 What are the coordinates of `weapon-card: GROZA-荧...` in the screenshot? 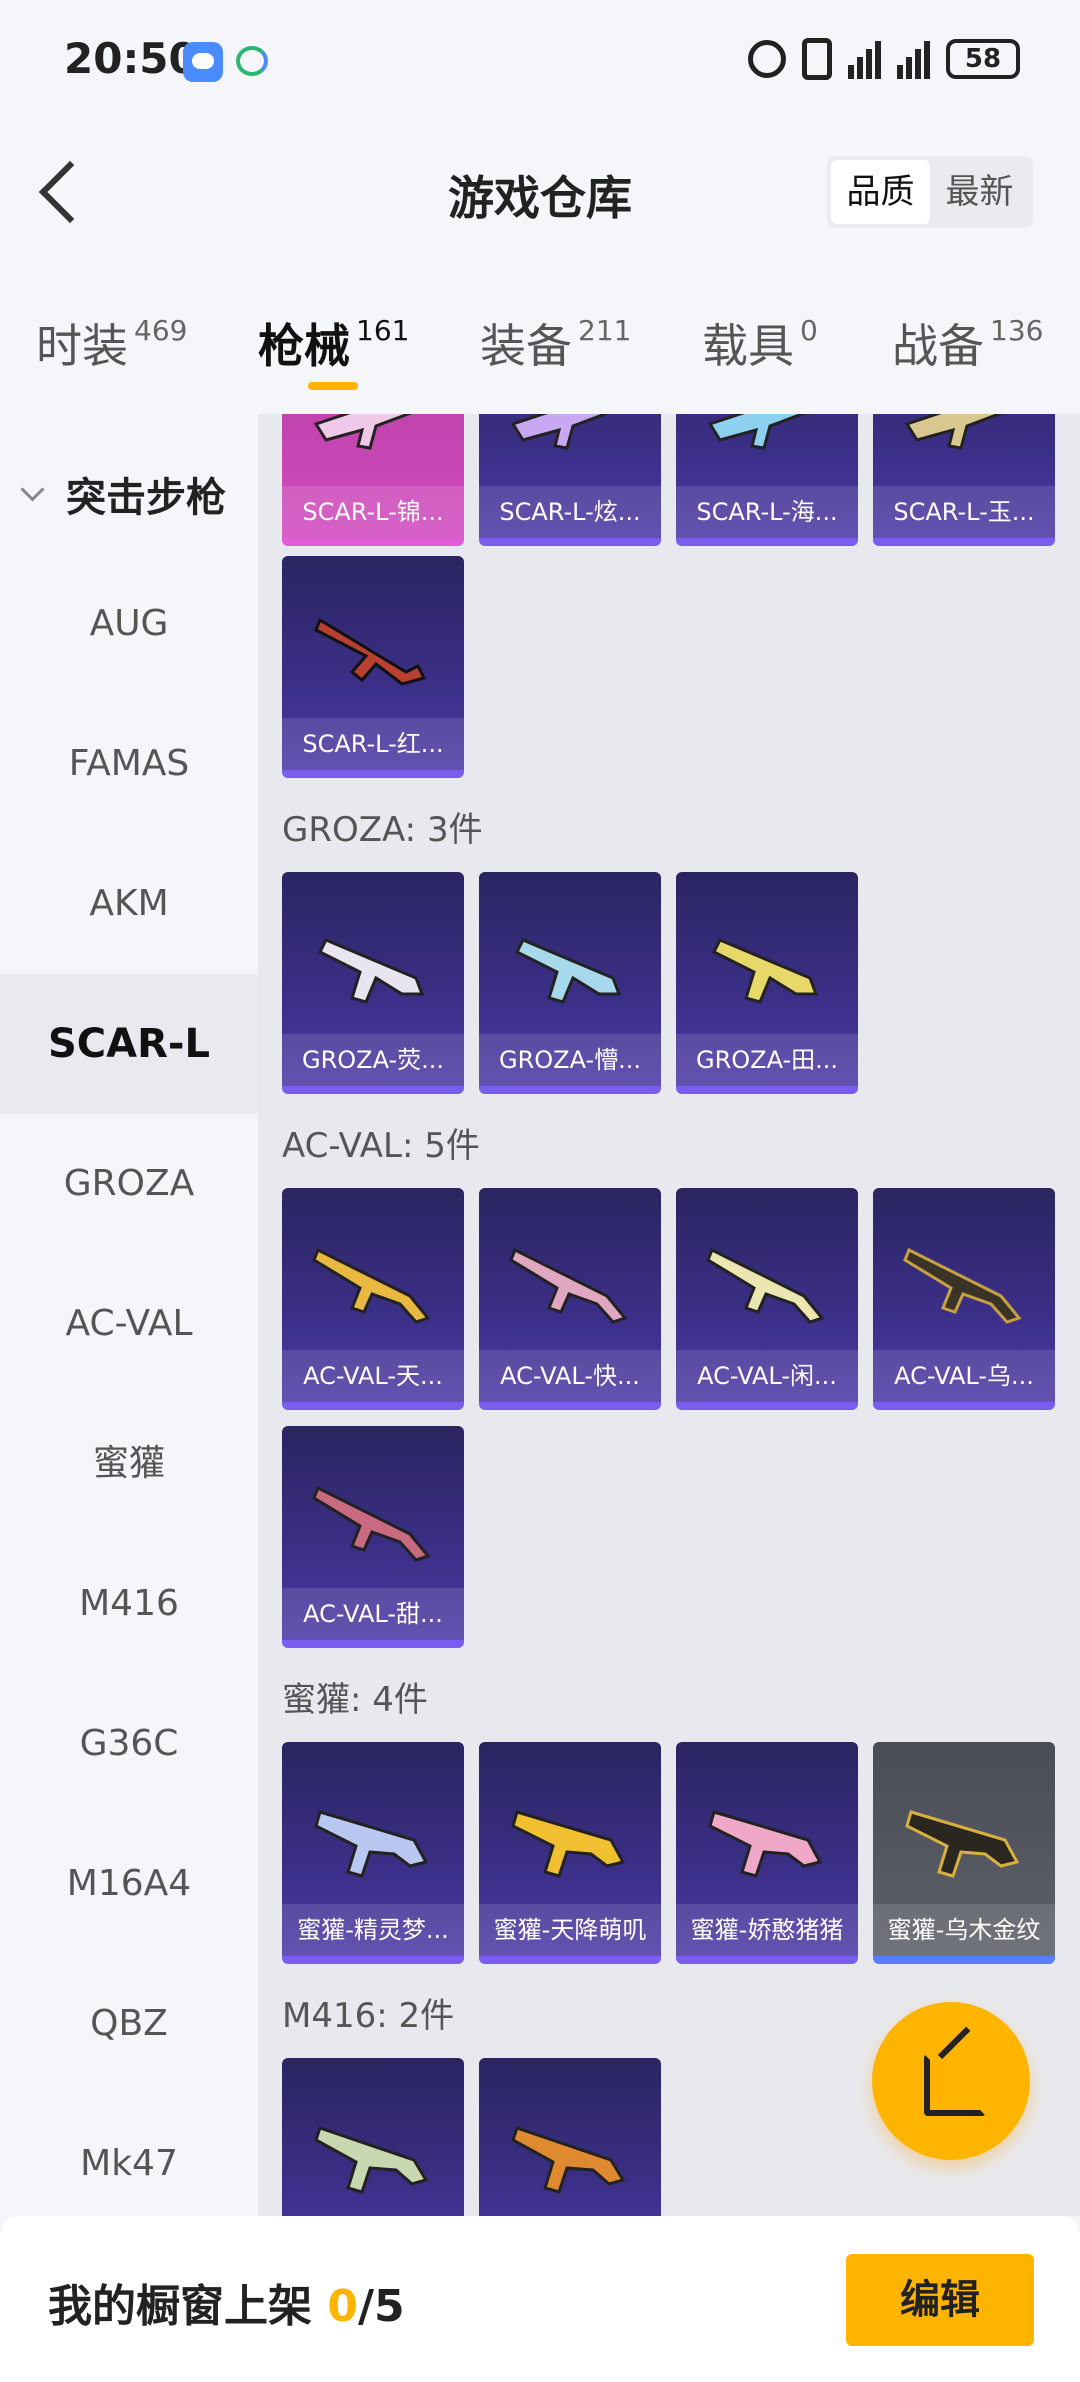 It's located at (373, 983).